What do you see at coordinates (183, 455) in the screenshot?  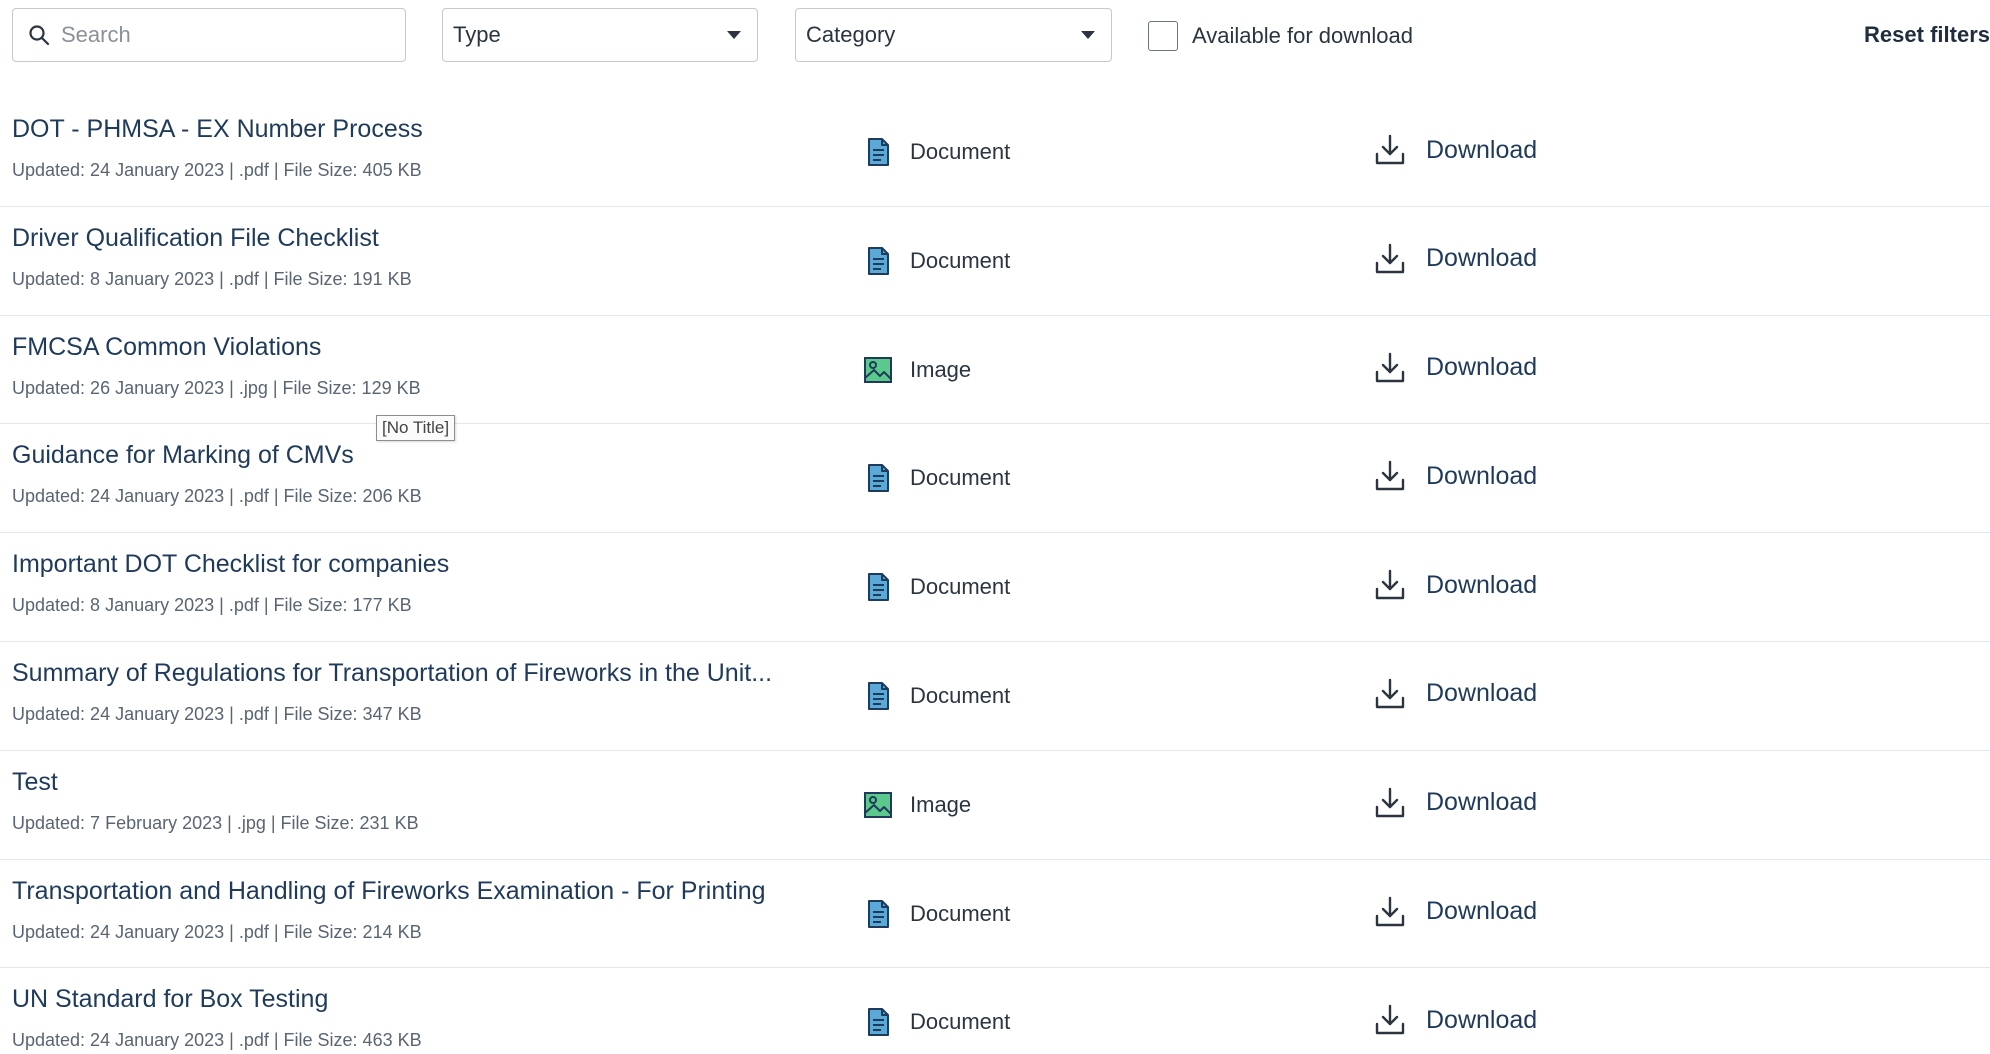 I see `file-title-link: Guidance for Marking of CMVs` at bounding box center [183, 455].